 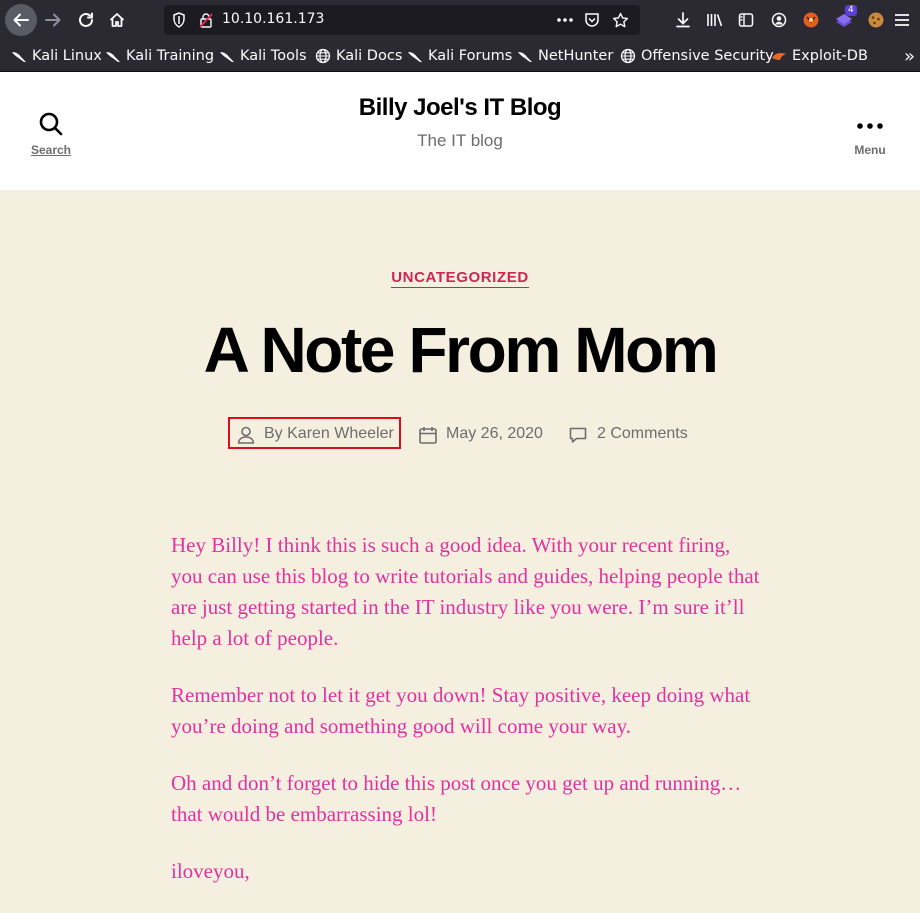 What do you see at coordinates (642, 434) in the screenshot?
I see `post-comments-link: 2 Comments` at bounding box center [642, 434].